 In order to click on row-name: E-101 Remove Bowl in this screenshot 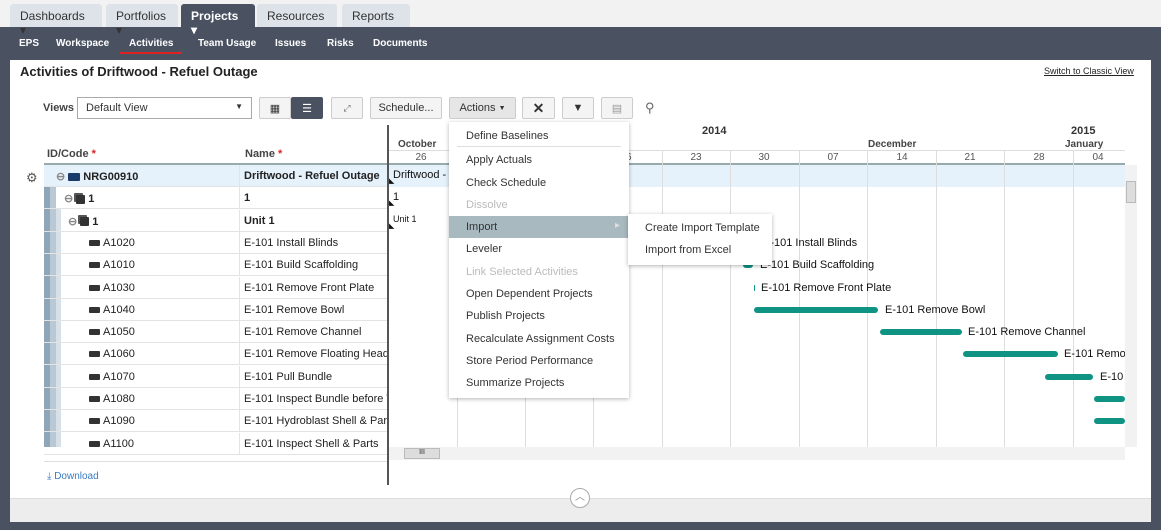, I will do `click(294, 309)`.